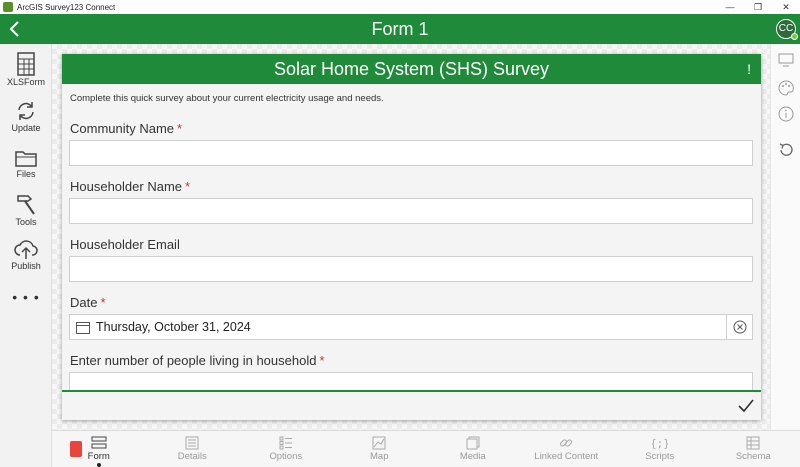 The height and width of the screenshot is (467, 800). Describe the element at coordinates (411, 211) in the screenshot. I see `householder-name-input` at that location.